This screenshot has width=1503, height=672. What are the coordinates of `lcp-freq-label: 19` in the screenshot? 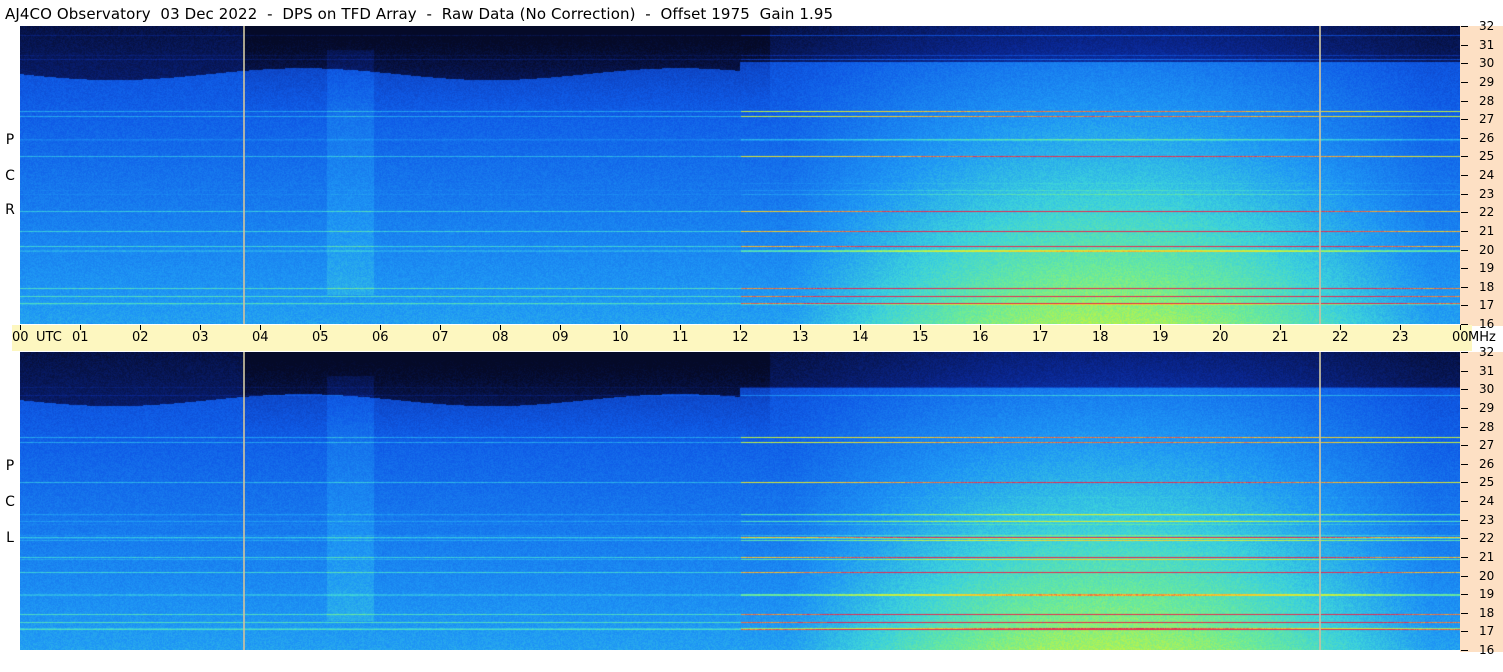 It's located at (1487, 594).